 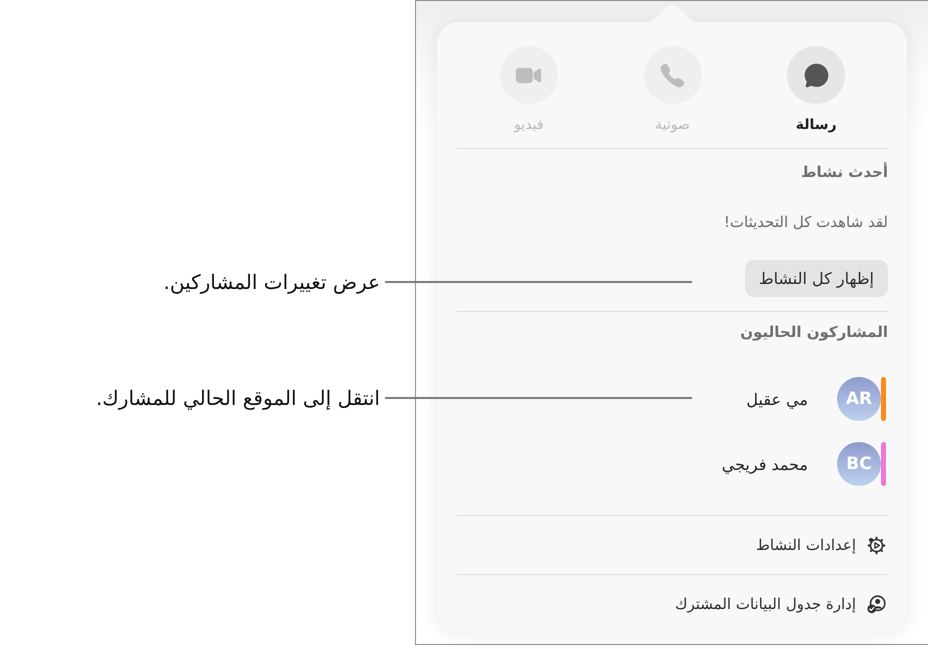 I want to click on participant-name: محمد فريجي, so click(x=765, y=464).